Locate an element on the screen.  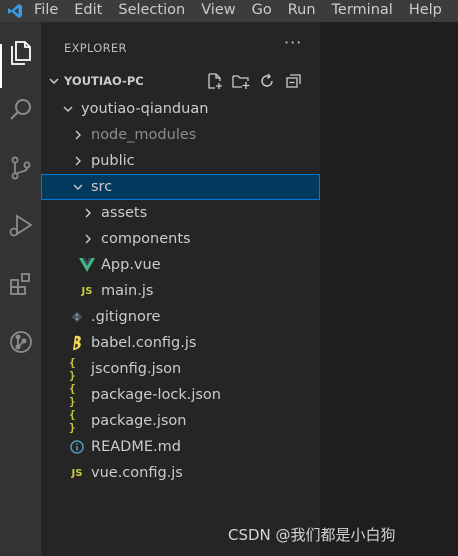
activity-bar is located at coordinates (20, 289).